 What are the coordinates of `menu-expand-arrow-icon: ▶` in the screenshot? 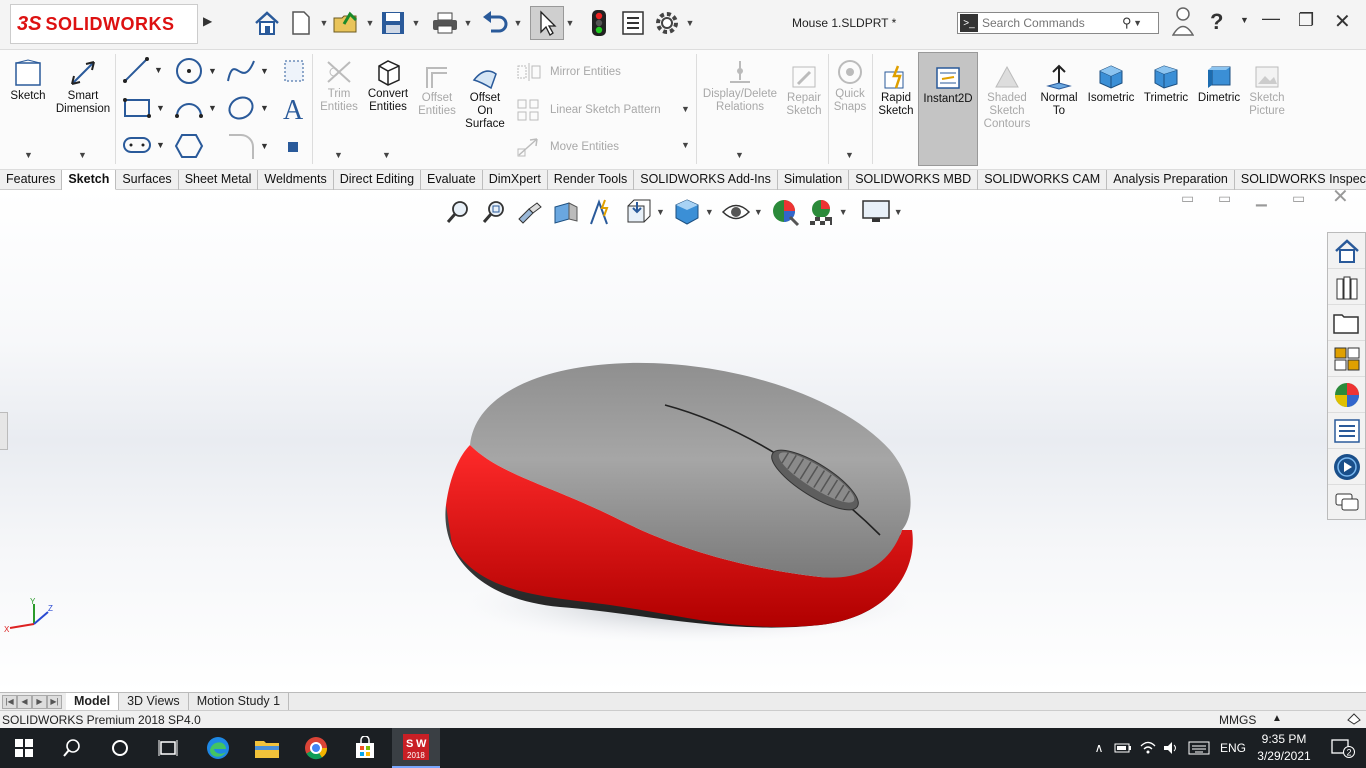 It's located at (207, 21).